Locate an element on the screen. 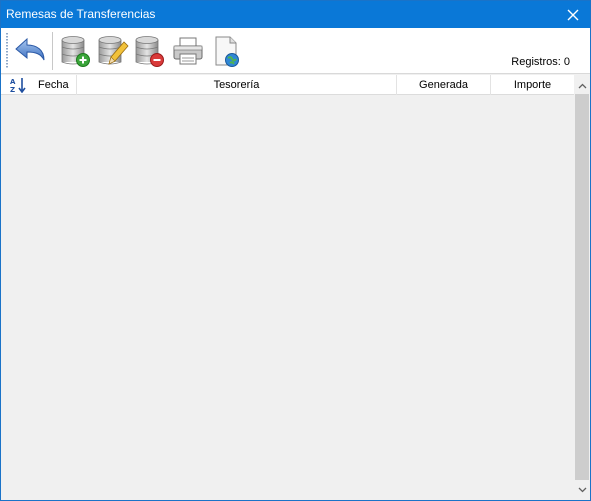 The height and width of the screenshot is (501, 591). database-edit-icon is located at coordinates (113, 50).